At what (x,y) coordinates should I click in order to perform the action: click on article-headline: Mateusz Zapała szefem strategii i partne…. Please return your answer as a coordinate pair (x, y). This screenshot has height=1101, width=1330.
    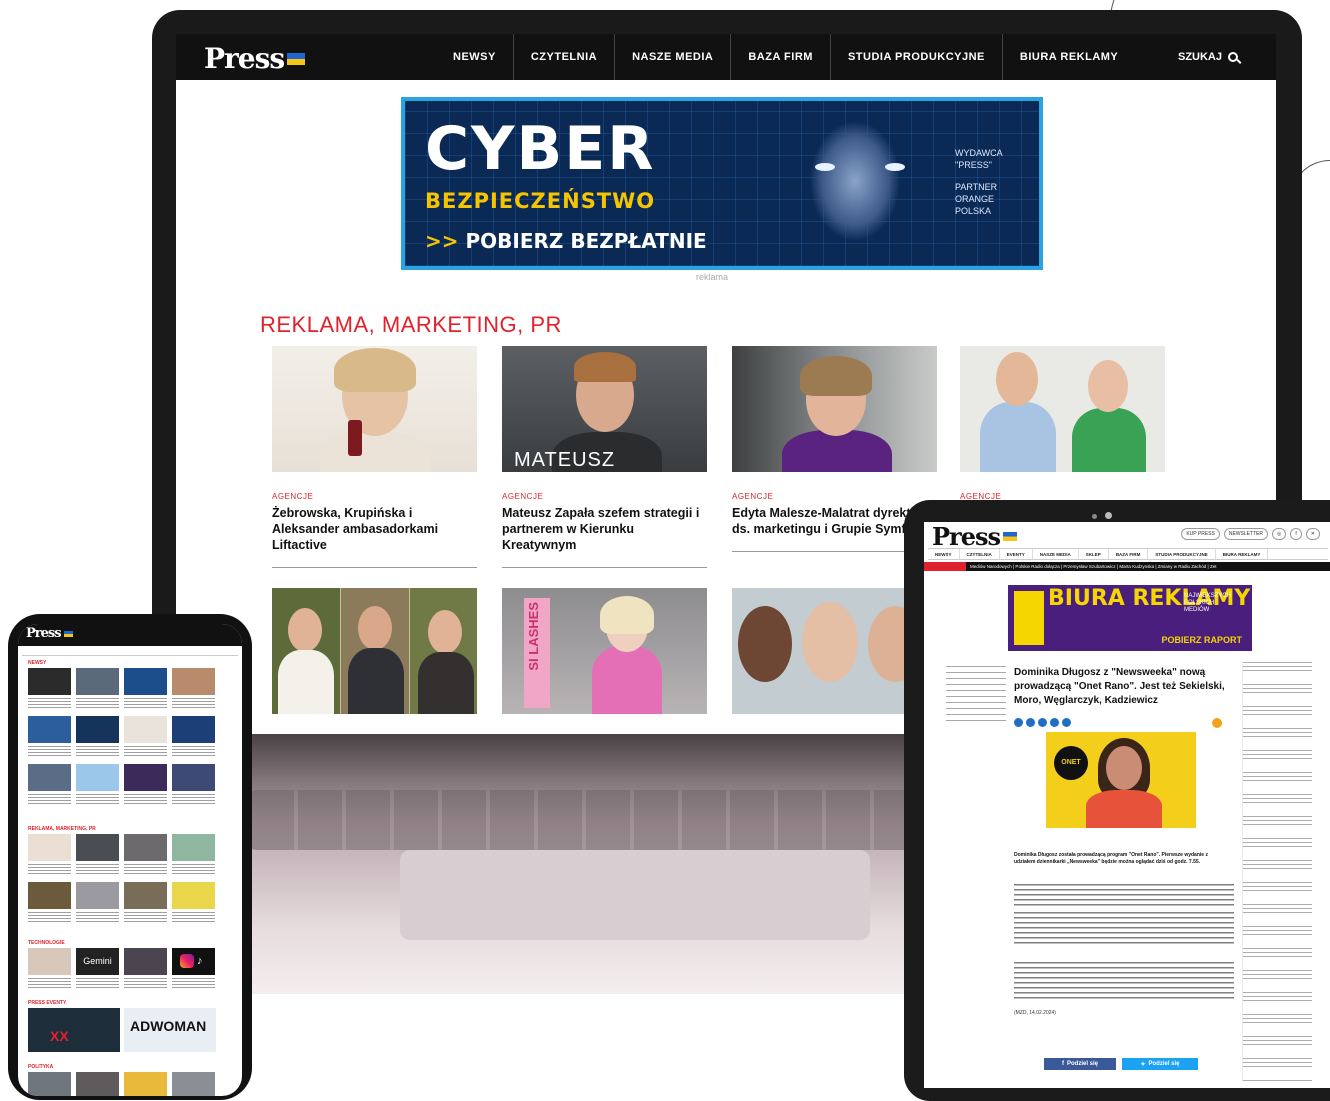
    Looking at the image, I should click on (604, 529).